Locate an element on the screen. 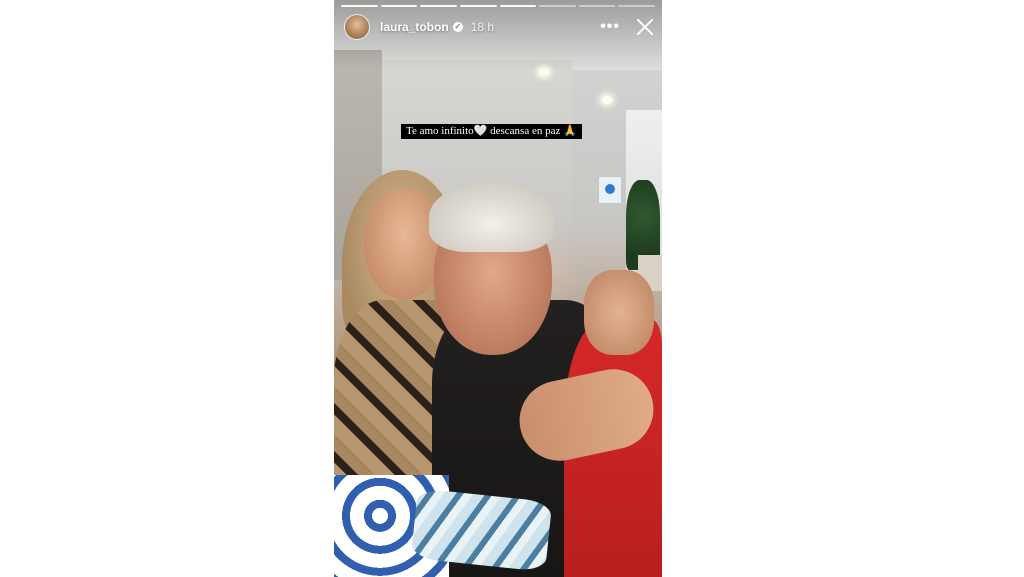  story-header: laura_tobon ✓ 18 h ••• is located at coordinates (499, 27).